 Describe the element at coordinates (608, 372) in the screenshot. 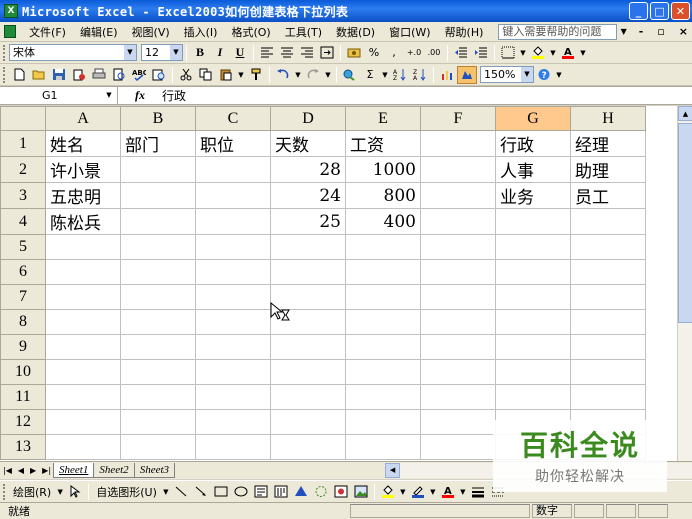

I see `cell-h10` at that location.